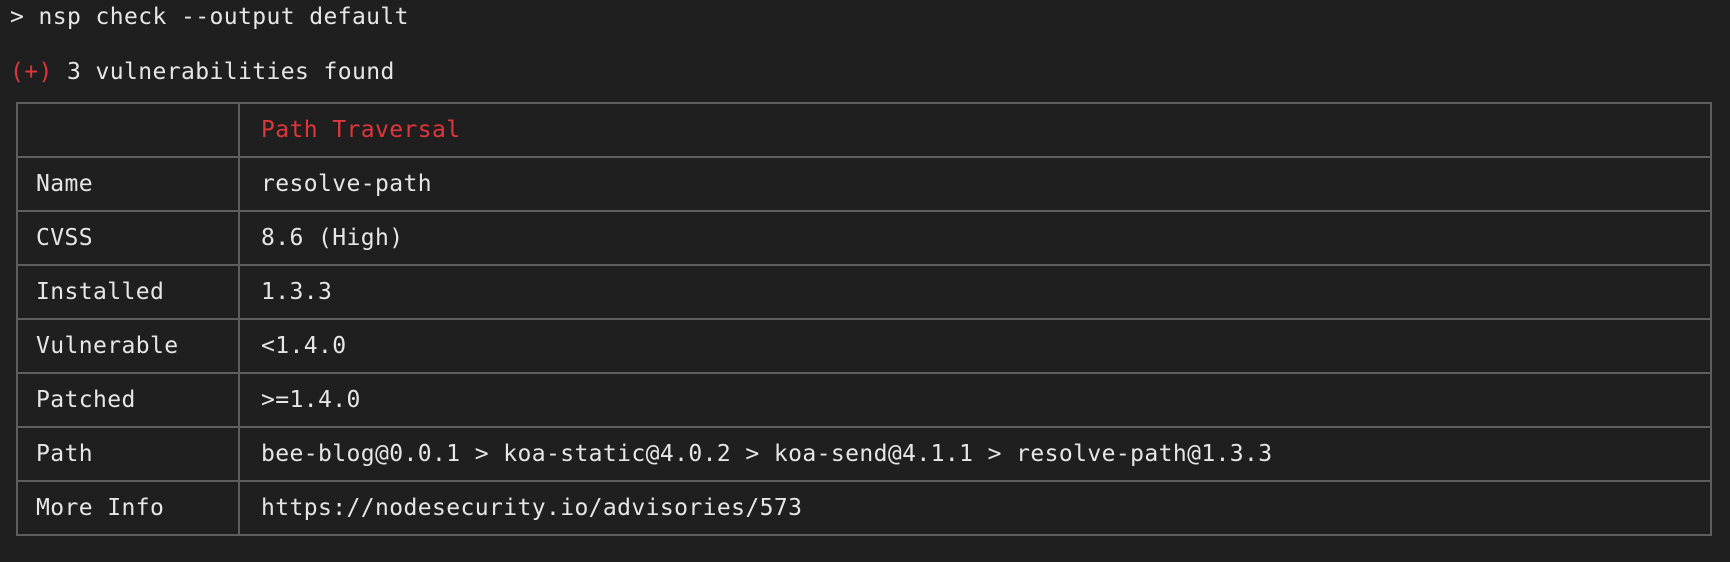 The height and width of the screenshot is (562, 1730). Describe the element at coordinates (31, 72) in the screenshot. I see `summary-marker: (+)` at that location.